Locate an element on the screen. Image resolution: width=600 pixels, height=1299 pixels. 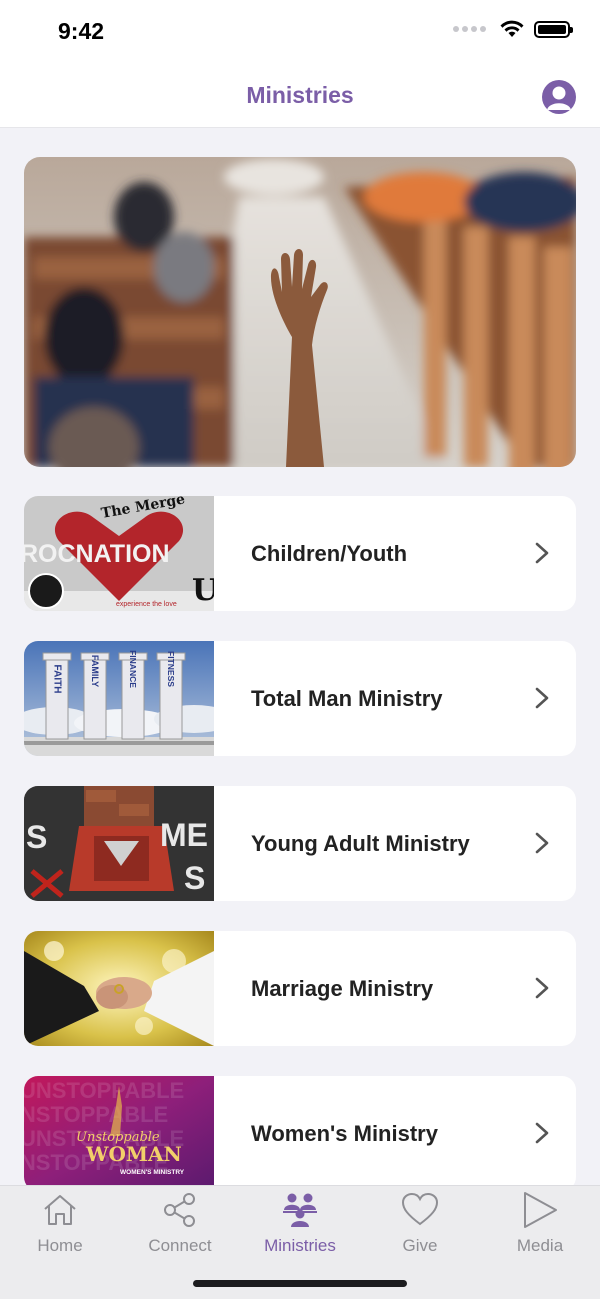
thumb-text-womens-ministry: WOMEN'S MINISTRY is located at coordinates (152, 1172).